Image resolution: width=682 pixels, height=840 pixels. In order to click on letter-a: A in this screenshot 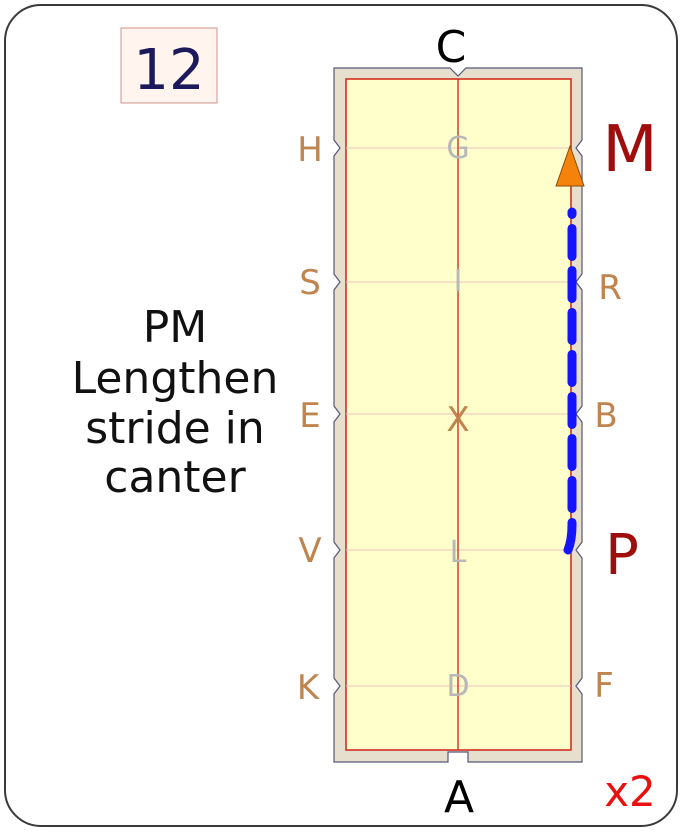, I will do `click(459, 797)`.